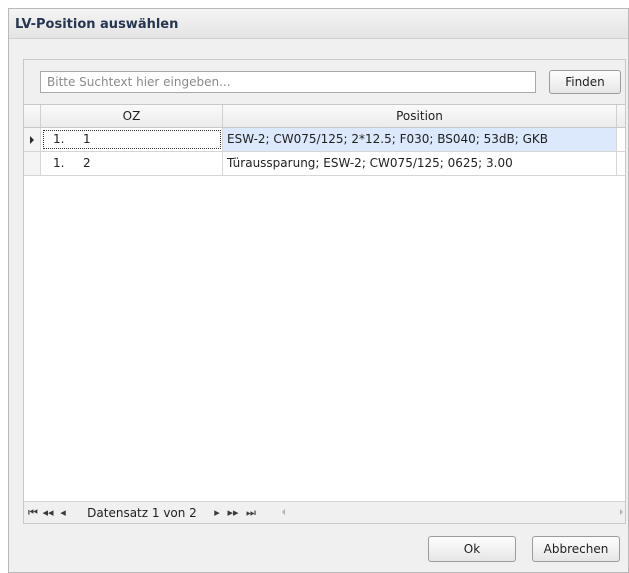  What do you see at coordinates (63, 513) in the screenshot?
I see `previous-record-icon: ◂` at bounding box center [63, 513].